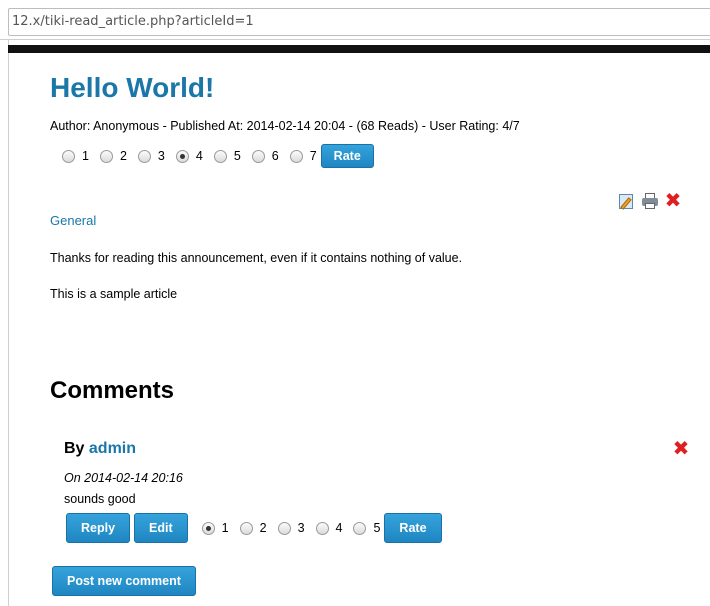 Image resolution: width=710 pixels, height=606 pixels. What do you see at coordinates (112, 390) in the screenshot?
I see `comments-heading: Comments` at bounding box center [112, 390].